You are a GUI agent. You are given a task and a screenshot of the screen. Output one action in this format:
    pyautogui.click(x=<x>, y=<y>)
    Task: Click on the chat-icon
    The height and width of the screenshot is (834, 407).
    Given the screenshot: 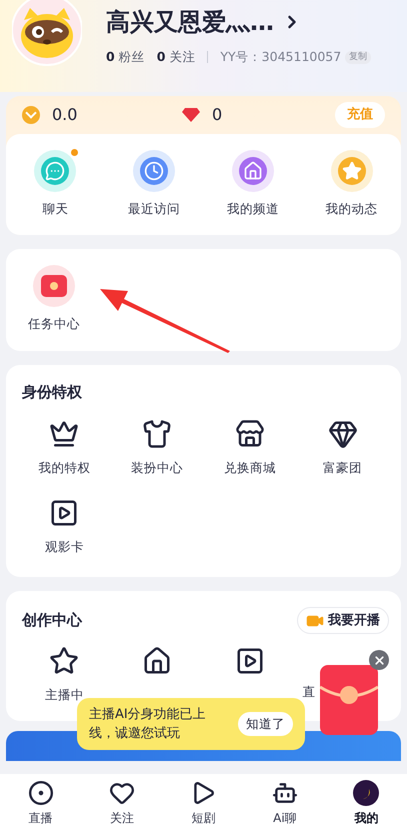 What is the action you would take?
    pyautogui.click(x=55, y=171)
    